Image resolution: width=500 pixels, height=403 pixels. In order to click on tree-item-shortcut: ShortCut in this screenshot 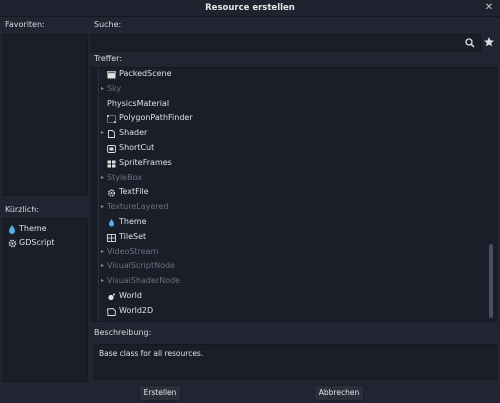, I will do `click(289, 148)`.